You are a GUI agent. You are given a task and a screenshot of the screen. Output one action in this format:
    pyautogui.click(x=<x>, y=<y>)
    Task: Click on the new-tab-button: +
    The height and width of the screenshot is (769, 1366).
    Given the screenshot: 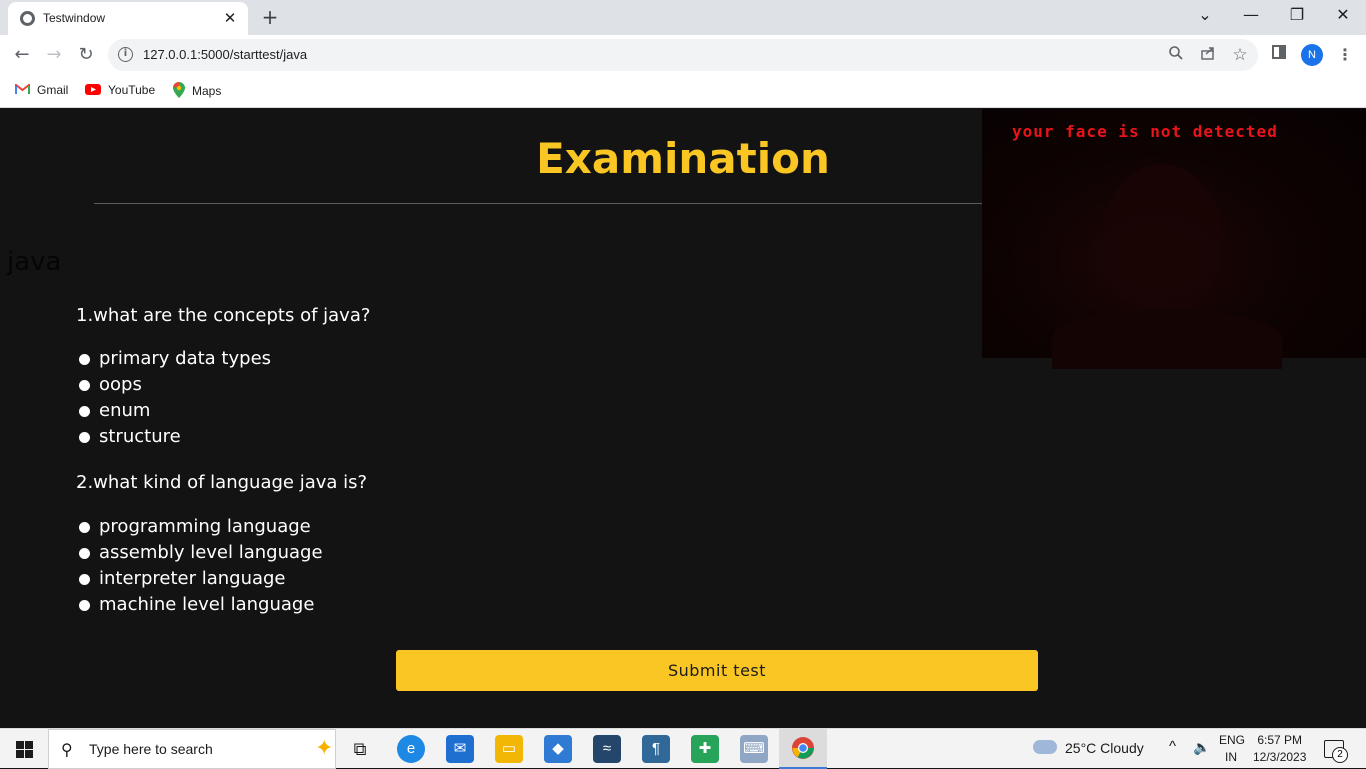 What is the action you would take?
    pyautogui.click(x=270, y=17)
    